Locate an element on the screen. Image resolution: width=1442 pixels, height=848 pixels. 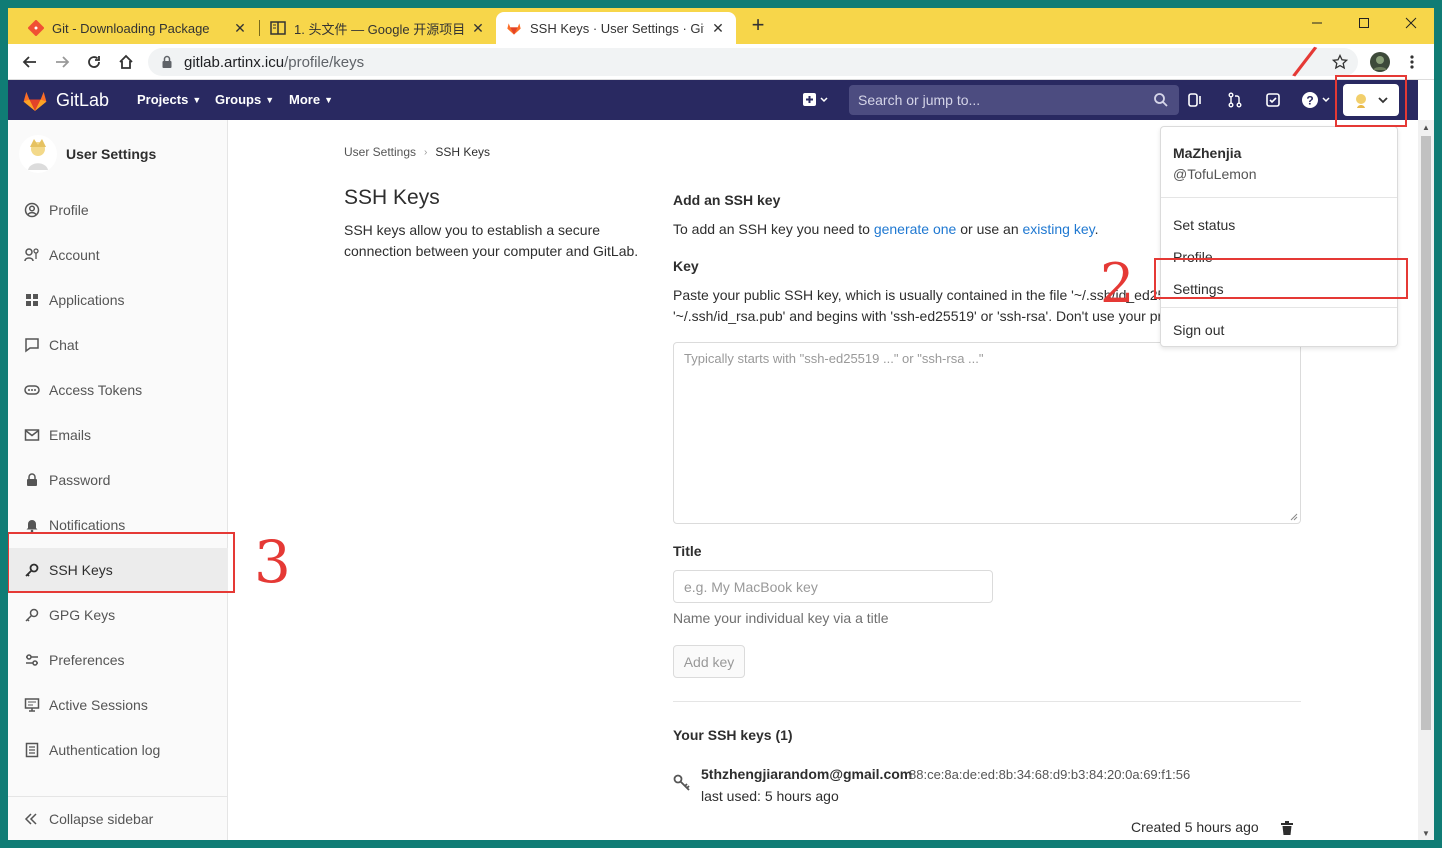
breadcrumb-current: SSH Keys is located at coordinates (462, 152).